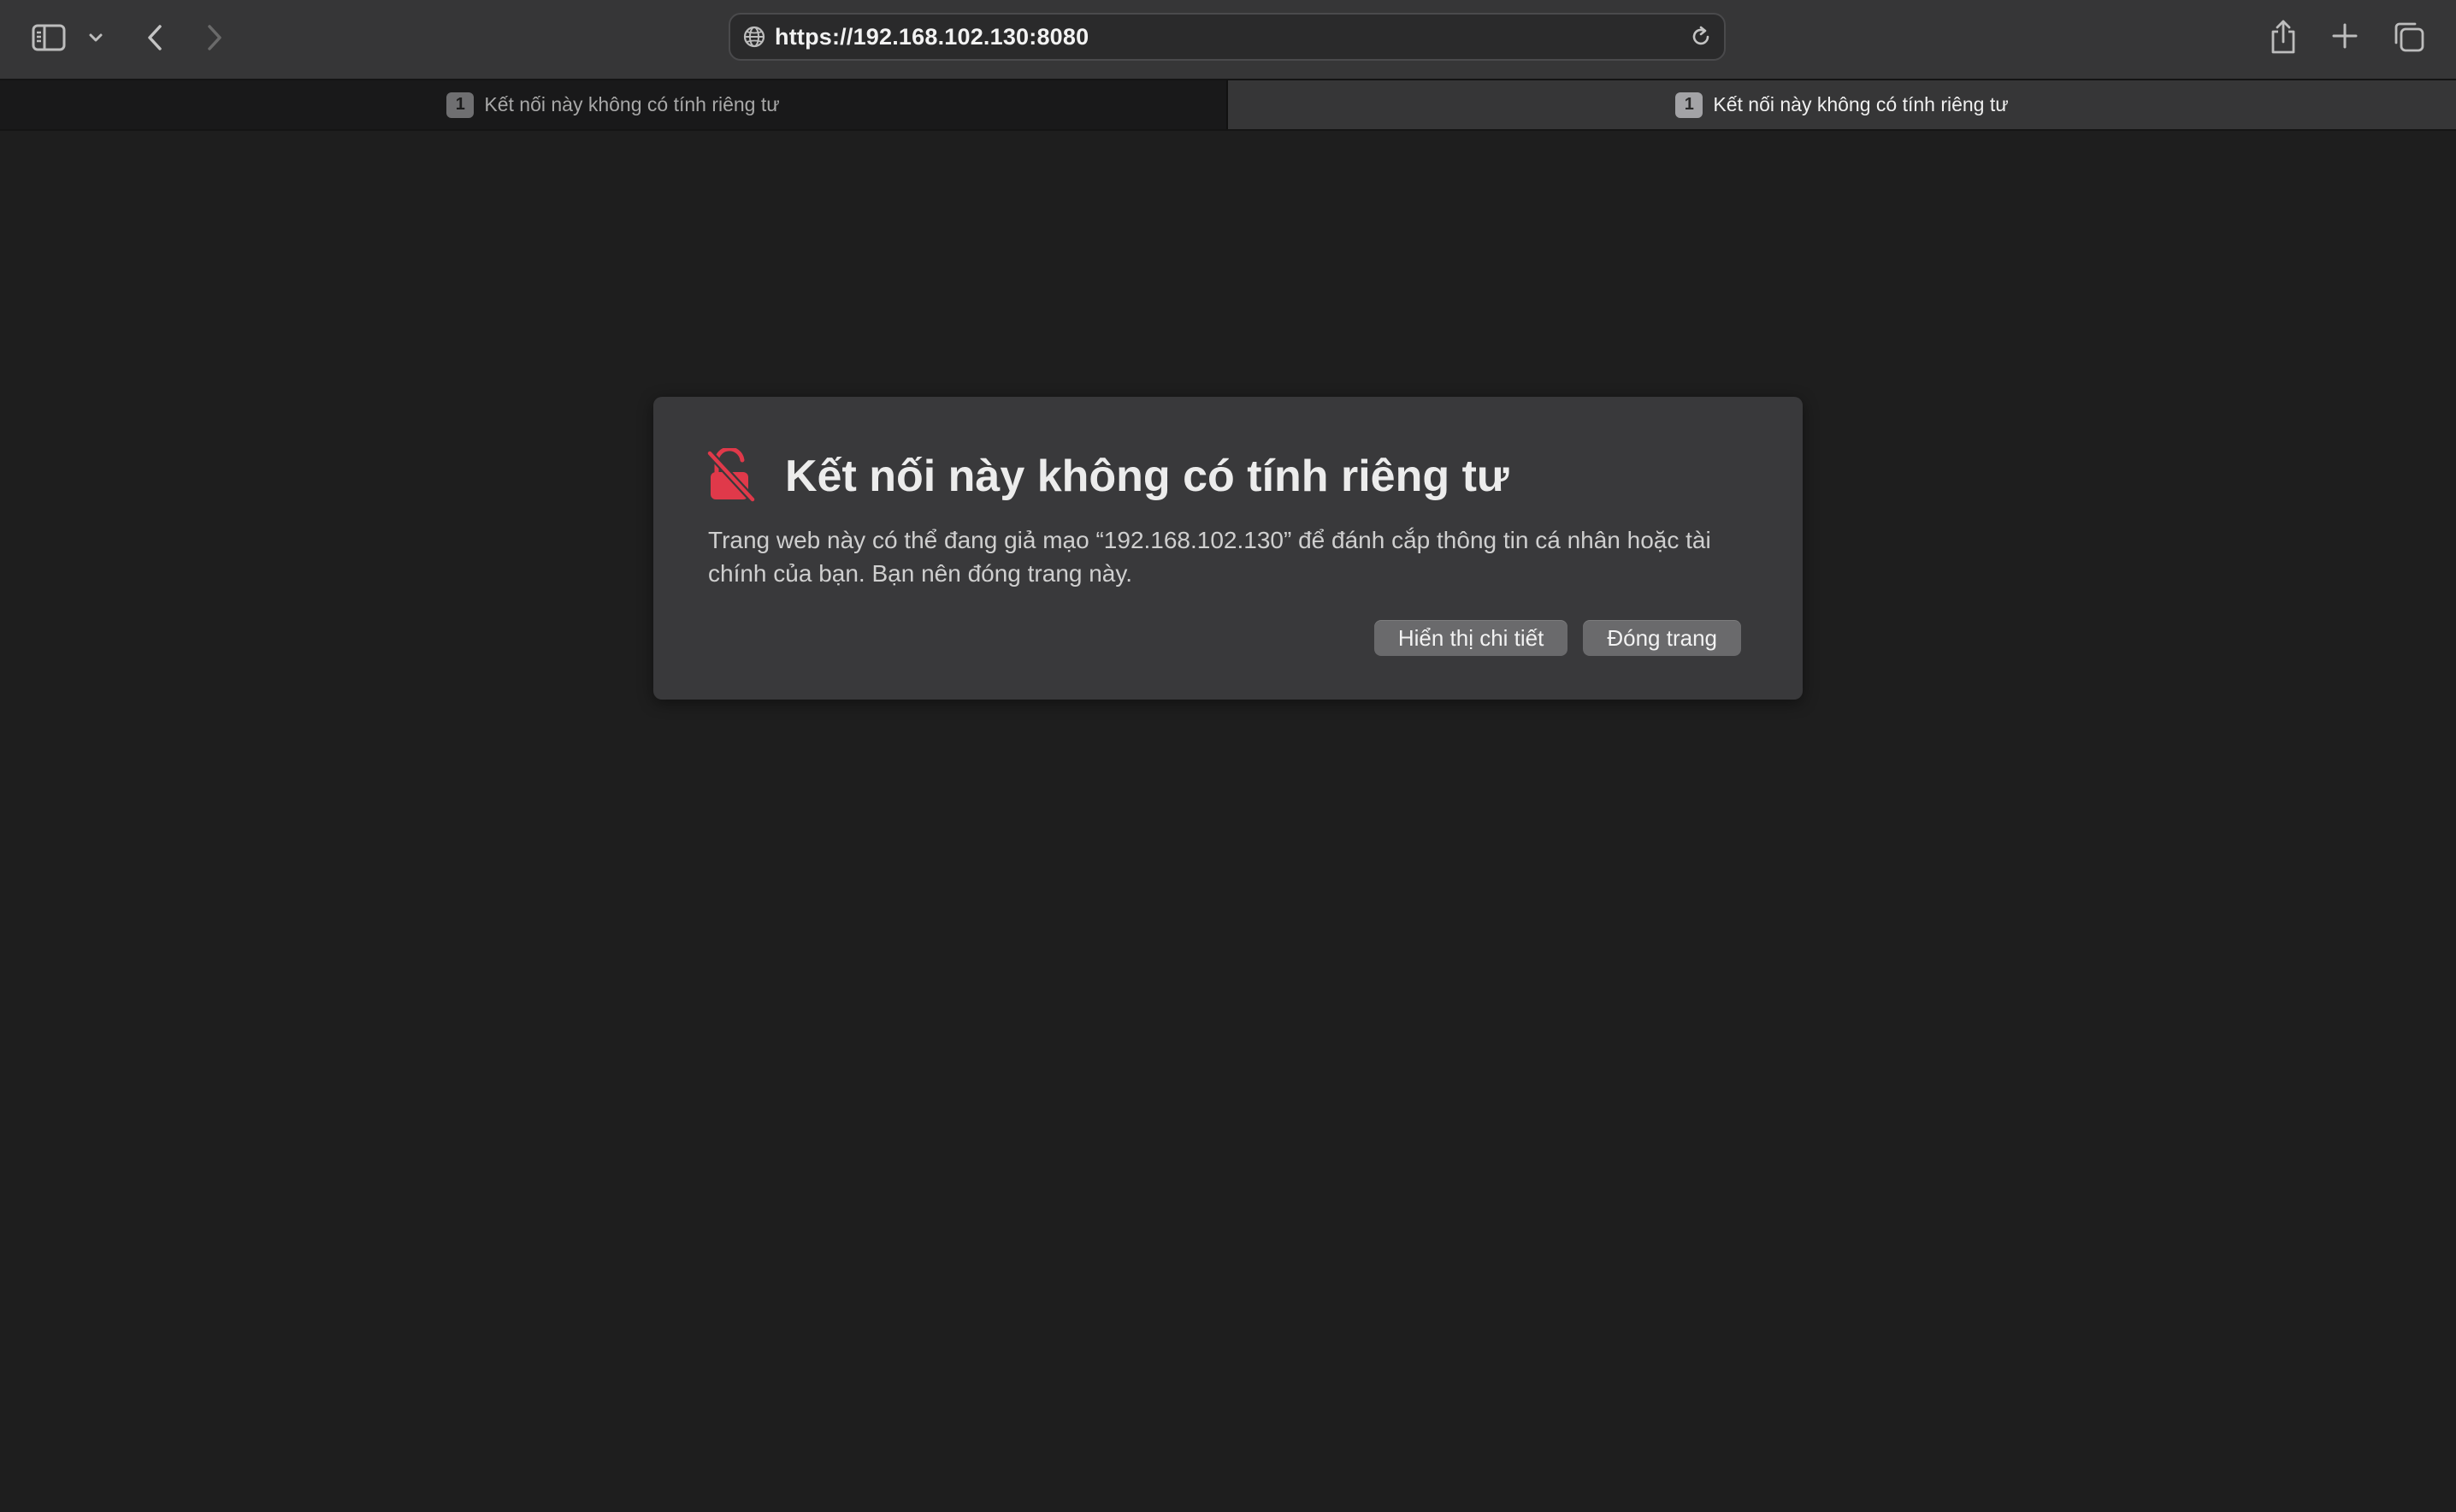  What do you see at coordinates (731, 476) in the screenshot?
I see `unlocked-lock-slash-icon` at bounding box center [731, 476].